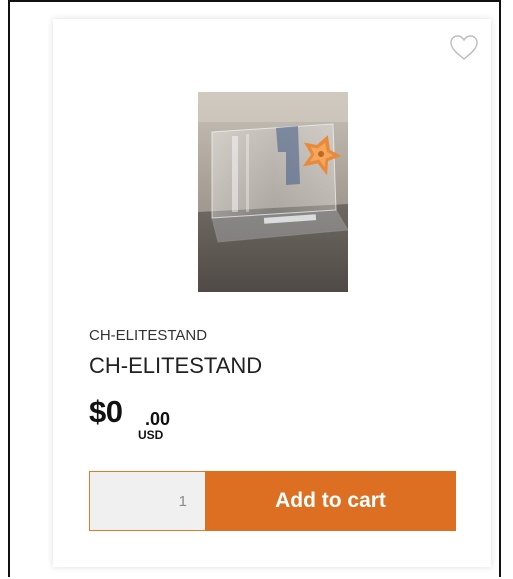  What do you see at coordinates (158, 419) in the screenshot?
I see `price-cents: .00` at bounding box center [158, 419].